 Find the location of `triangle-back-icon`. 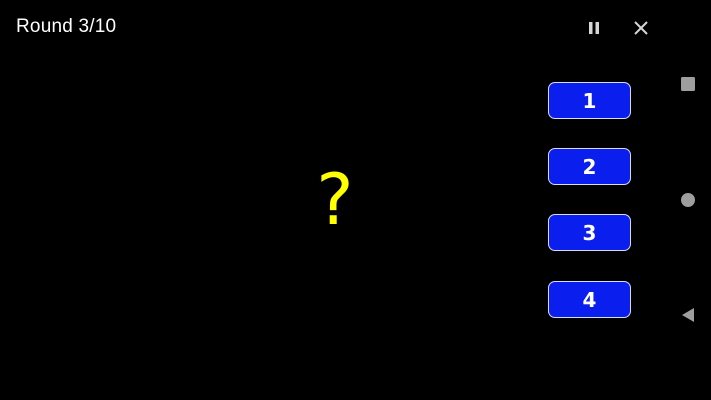

triangle-back-icon is located at coordinates (688, 315).